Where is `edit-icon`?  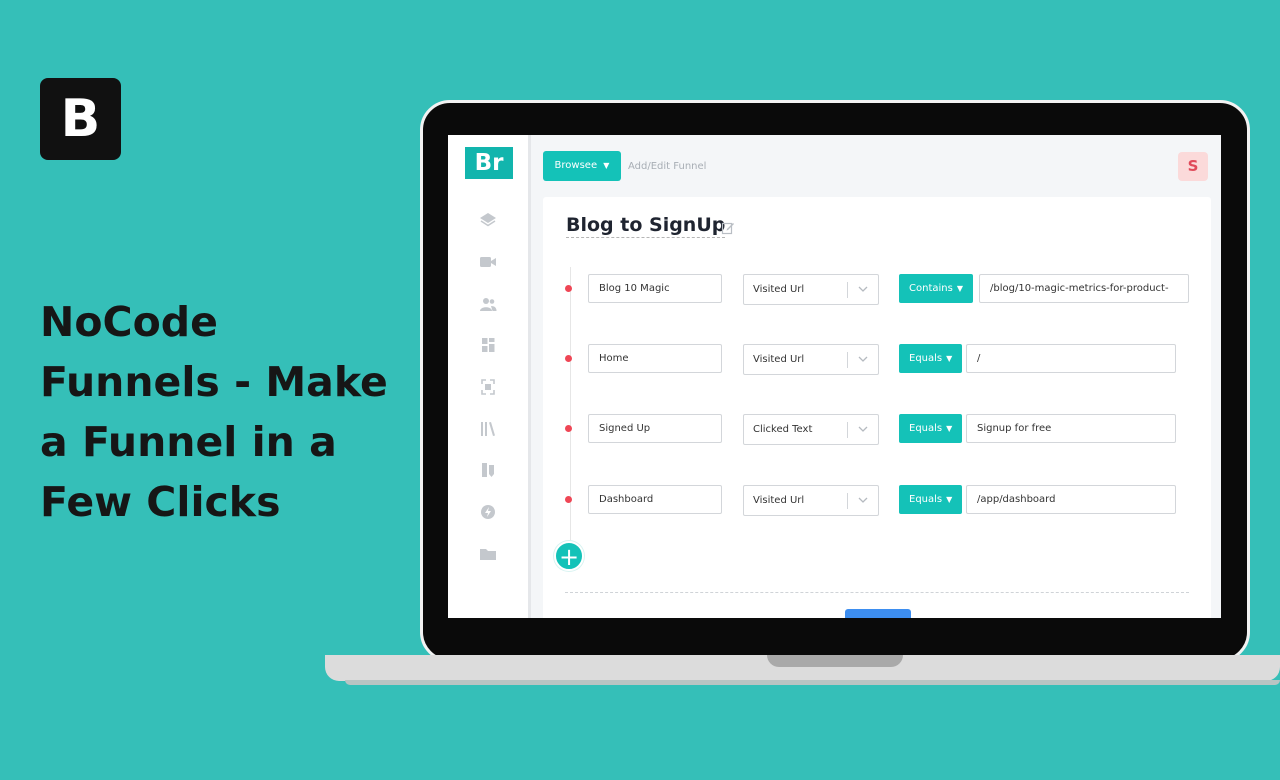
edit-icon is located at coordinates (728, 228).